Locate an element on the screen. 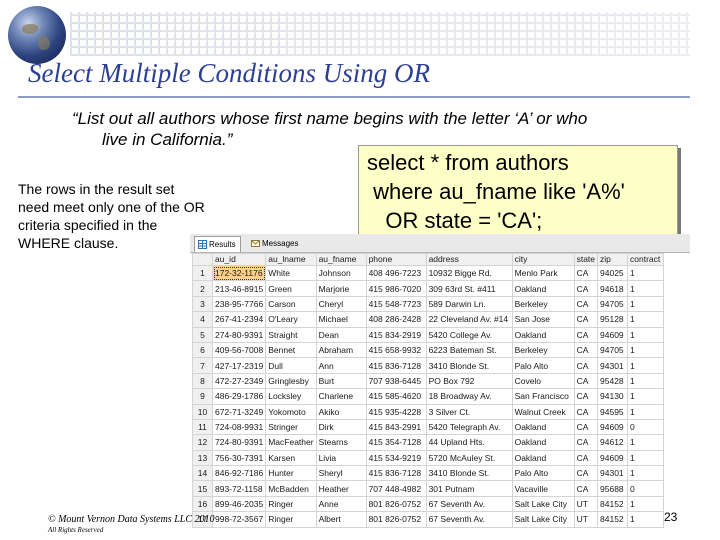 The image size is (720, 540). cell-address: 3410 Blonde St. is located at coordinates (469, 473).